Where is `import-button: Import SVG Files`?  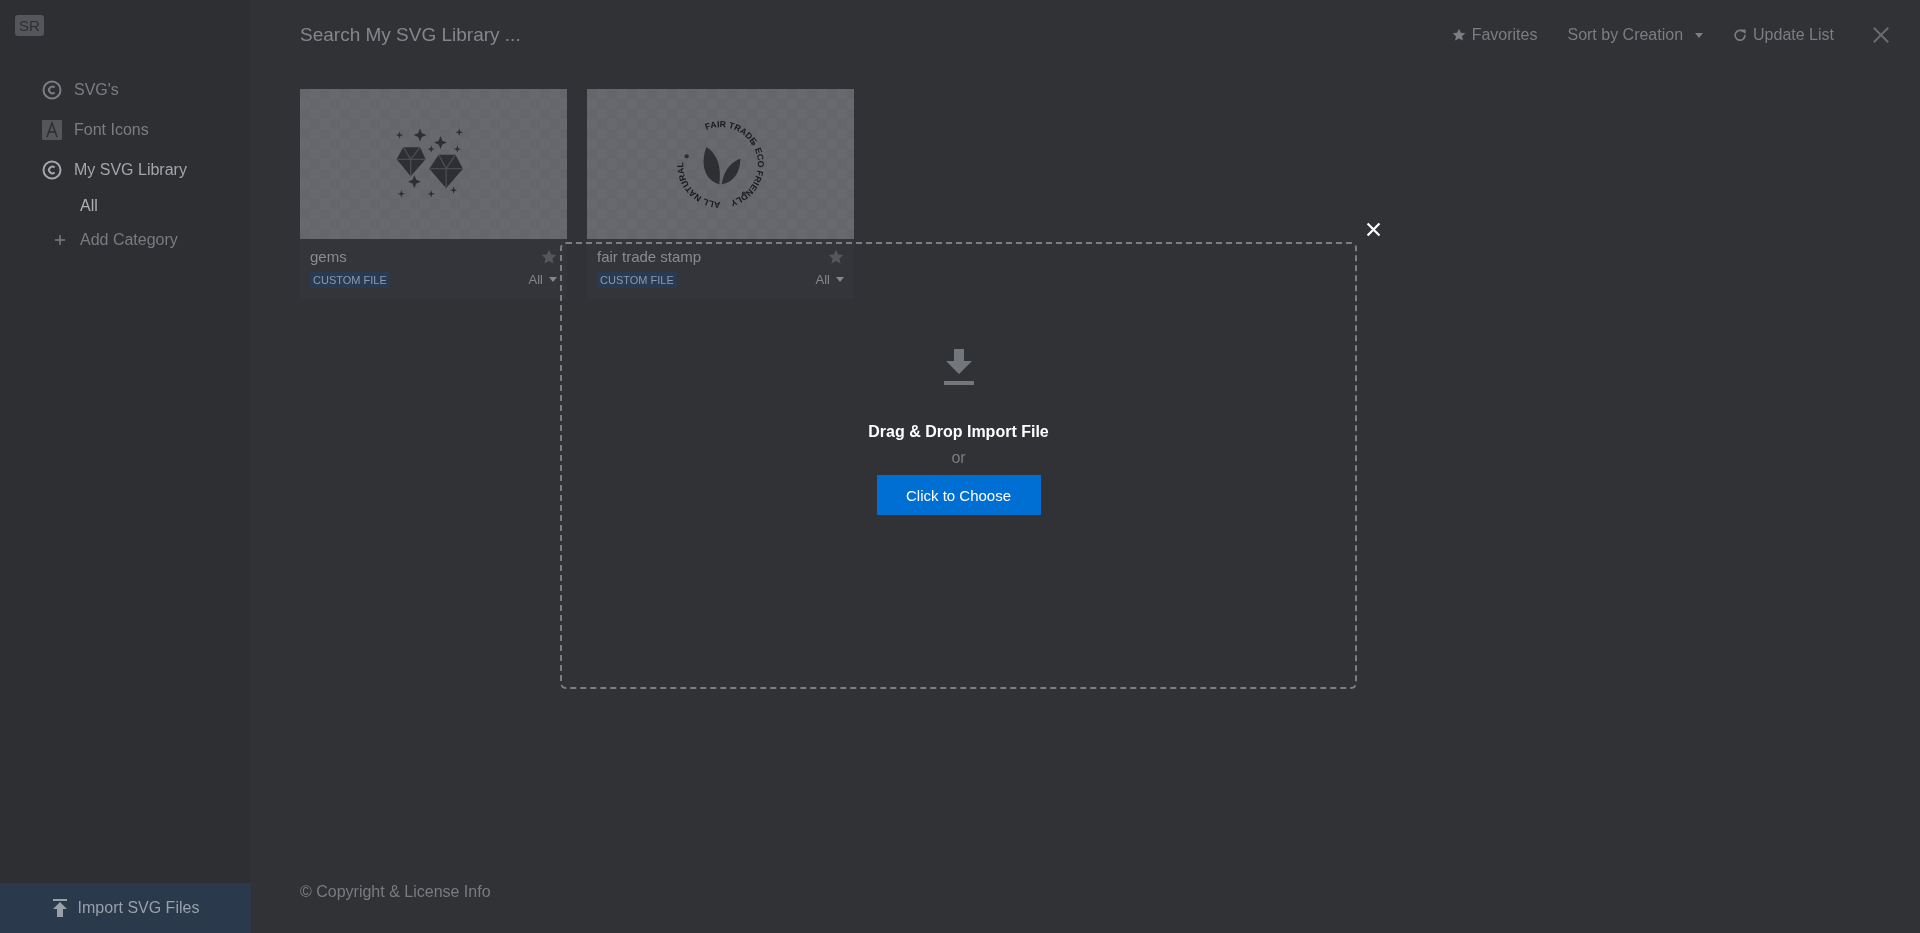
import-button: Import SVG Files is located at coordinates (125, 908).